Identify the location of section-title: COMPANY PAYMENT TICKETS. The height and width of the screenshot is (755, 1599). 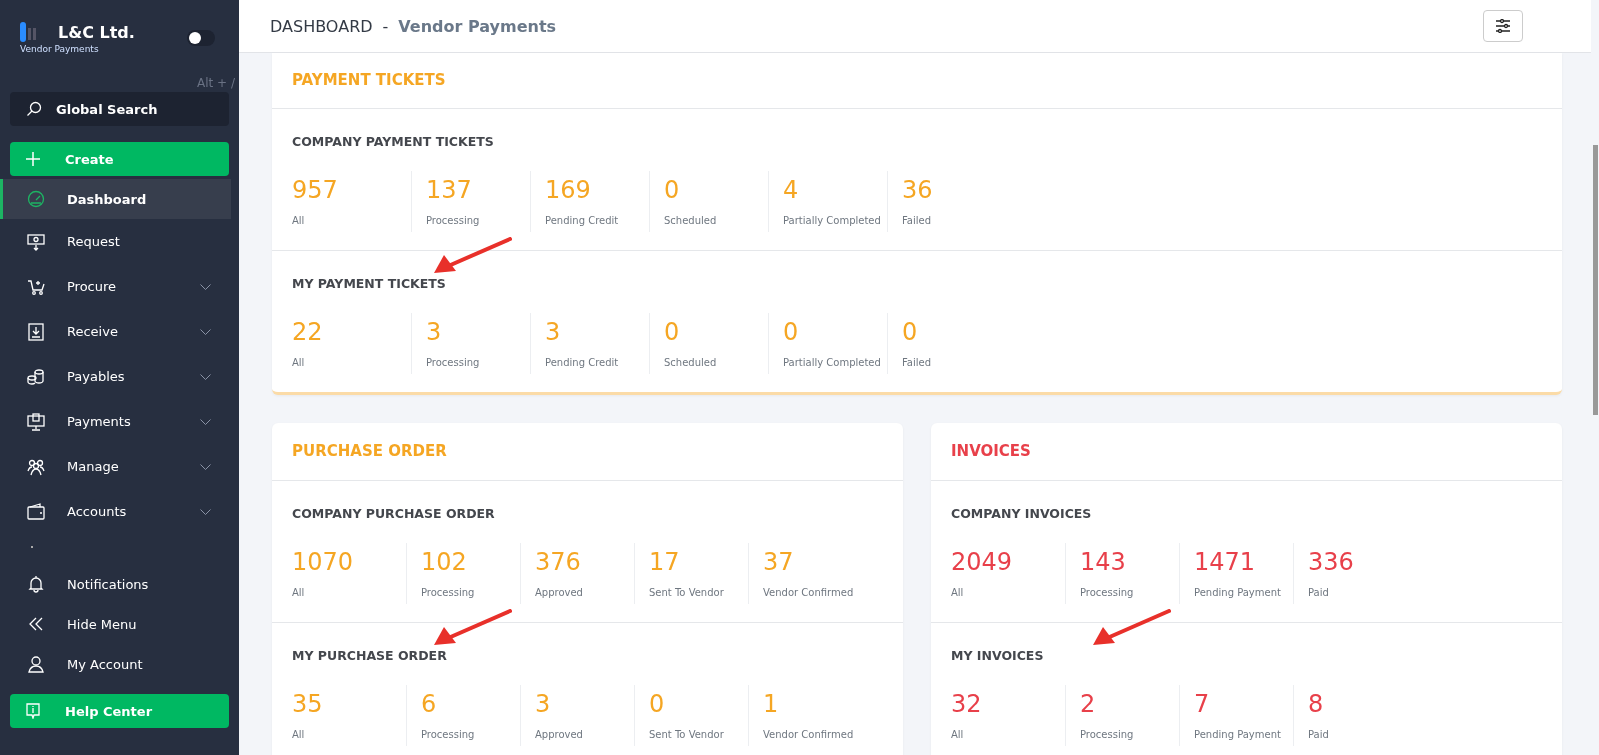
(393, 141).